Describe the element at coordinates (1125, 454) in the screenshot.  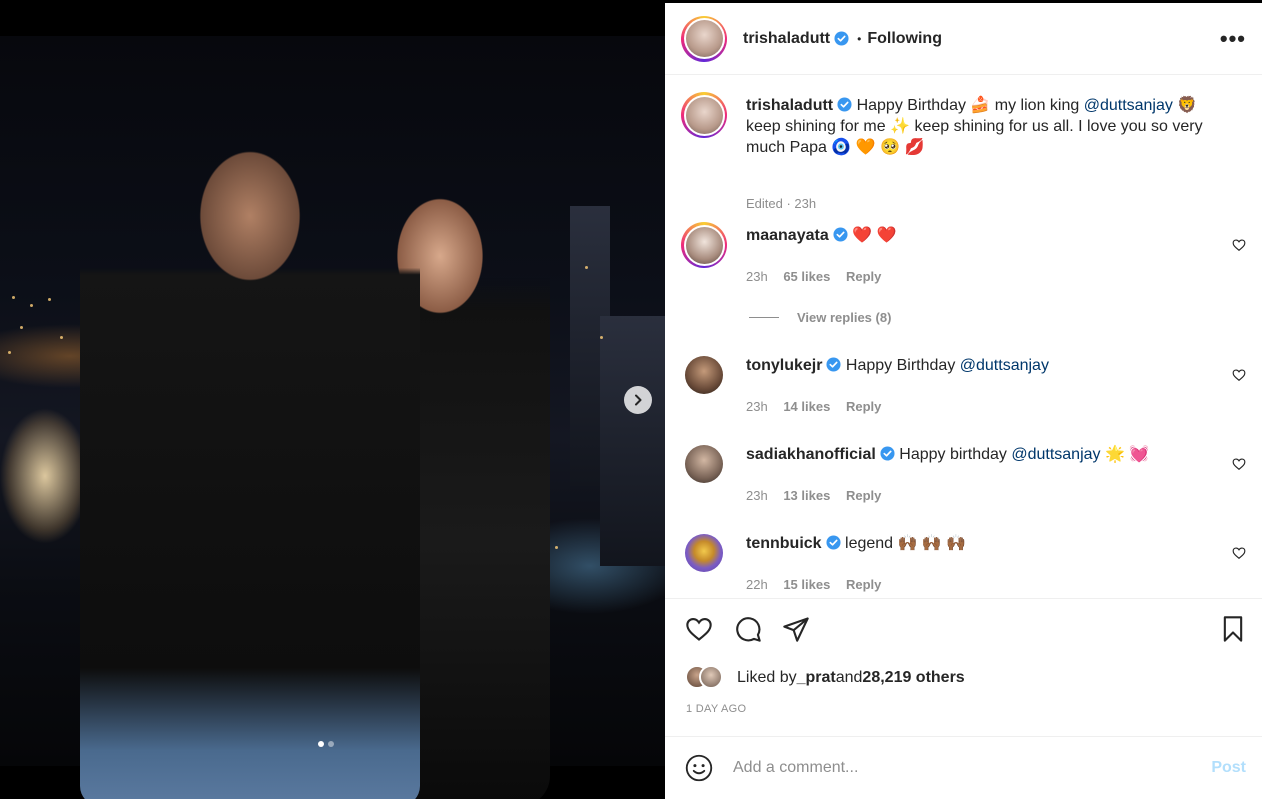
I see `comment-trail: 🌟 💓` at that location.